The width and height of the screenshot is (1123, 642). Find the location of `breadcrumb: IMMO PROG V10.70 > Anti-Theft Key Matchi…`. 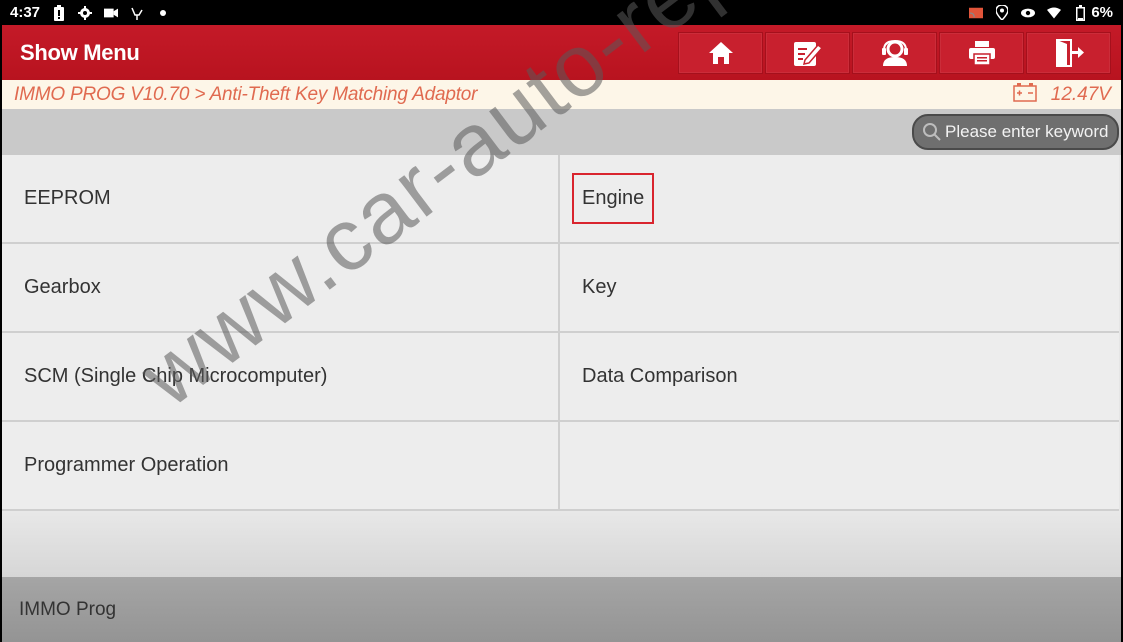

breadcrumb: IMMO PROG V10.70 > Anti-Theft Key Matchi… is located at coordinates (246, 94).